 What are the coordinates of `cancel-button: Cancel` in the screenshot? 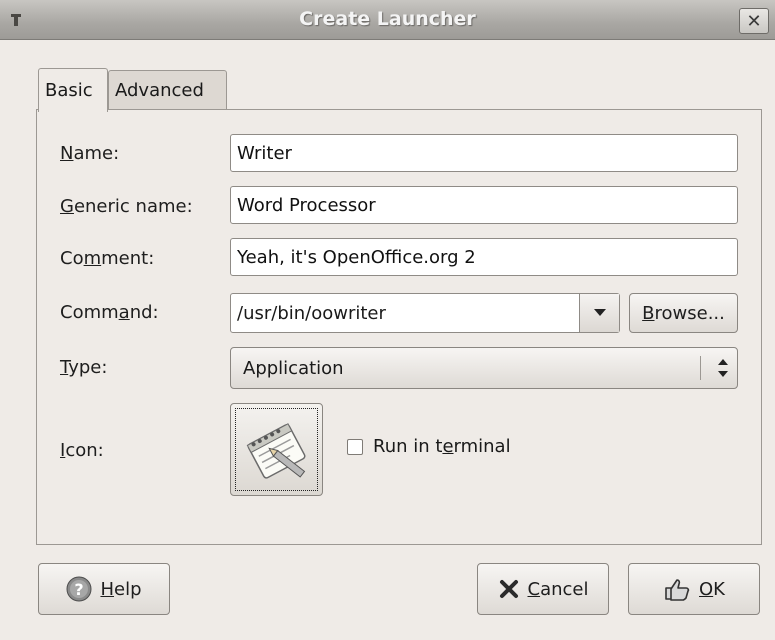 It's located at (543, 589).